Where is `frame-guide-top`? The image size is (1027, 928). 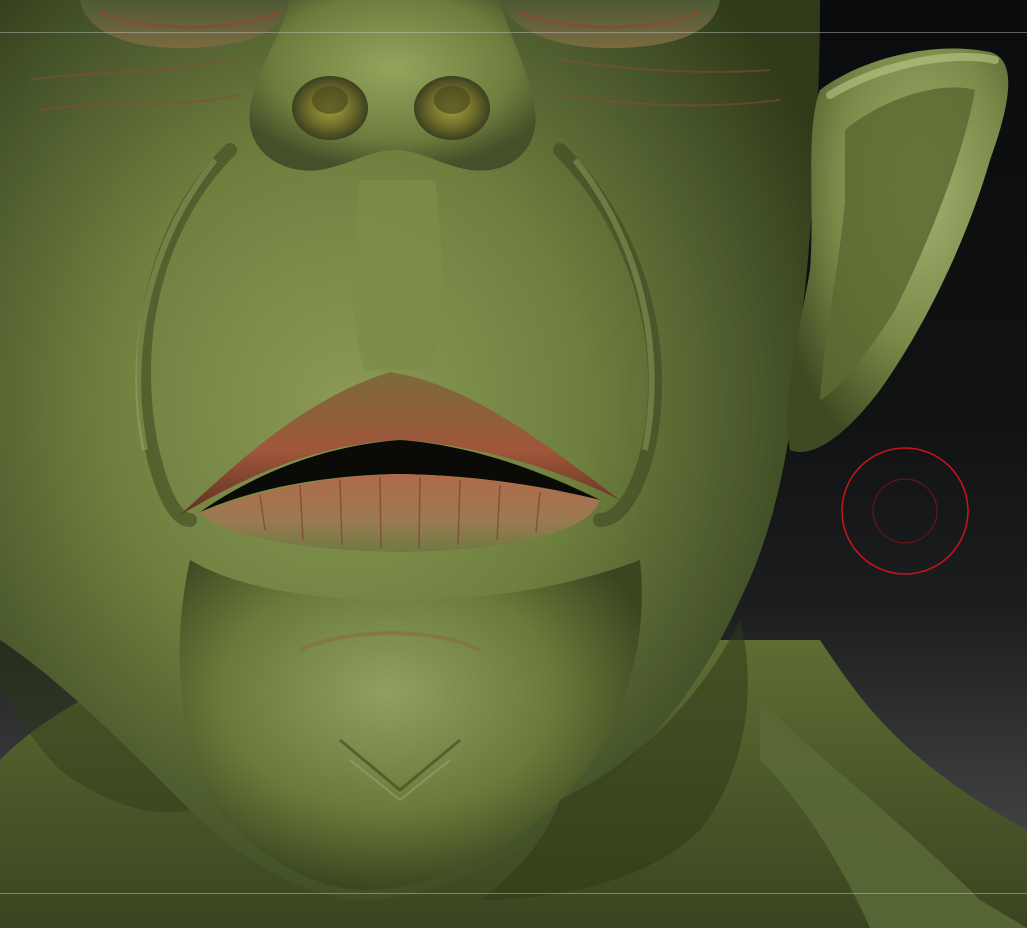 frame-guide-top is located at coordinates (513, 32).